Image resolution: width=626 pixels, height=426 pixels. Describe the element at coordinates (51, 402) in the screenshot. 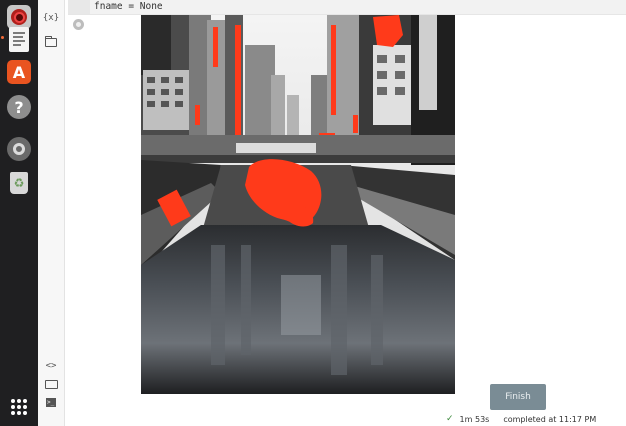

I see `terminal-icon: >_` at that location.